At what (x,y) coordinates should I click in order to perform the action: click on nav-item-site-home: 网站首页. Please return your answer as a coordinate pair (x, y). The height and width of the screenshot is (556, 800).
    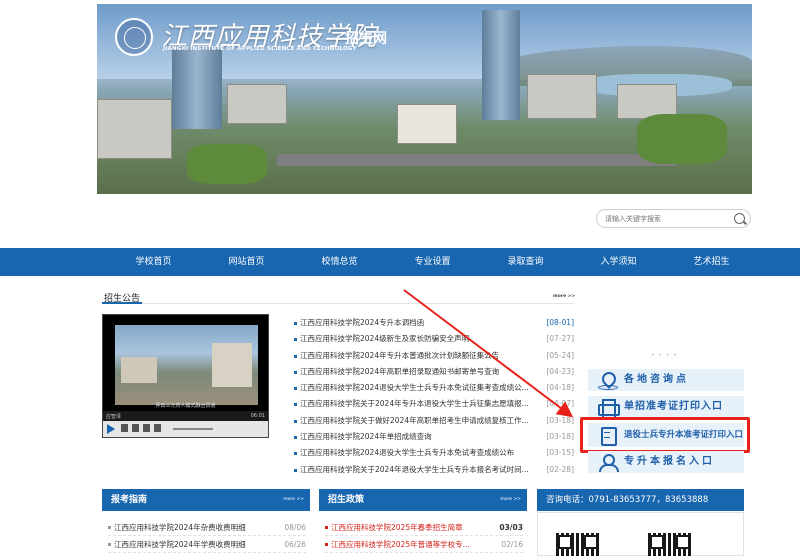
    Looking at the image, I should click on (246, 262).